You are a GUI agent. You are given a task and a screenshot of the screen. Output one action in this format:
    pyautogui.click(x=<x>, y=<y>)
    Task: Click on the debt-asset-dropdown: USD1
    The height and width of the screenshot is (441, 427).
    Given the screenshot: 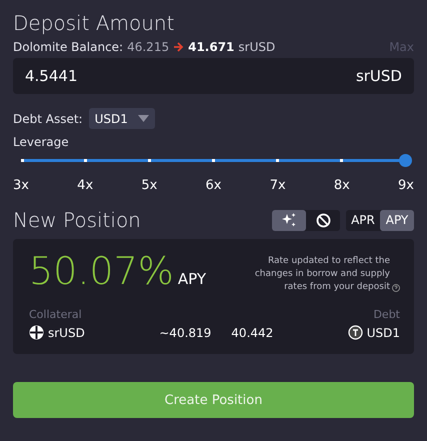 What is the action you would take?
    pyautogui.click(x=121, y=118)
    